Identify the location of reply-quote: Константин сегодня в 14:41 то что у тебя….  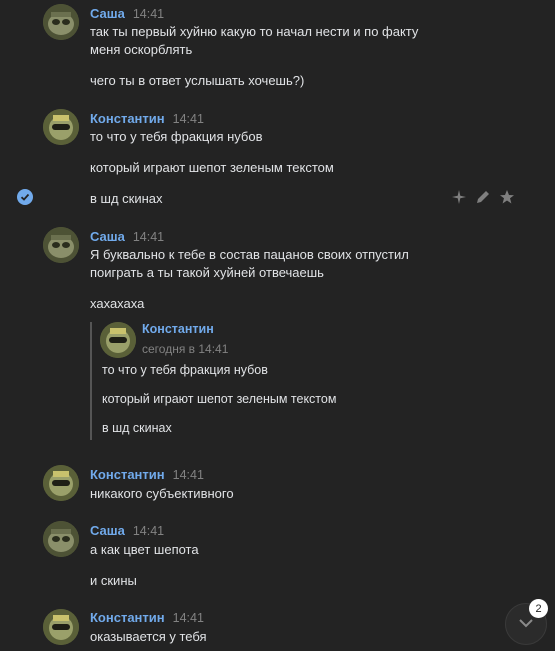
(300, 380).